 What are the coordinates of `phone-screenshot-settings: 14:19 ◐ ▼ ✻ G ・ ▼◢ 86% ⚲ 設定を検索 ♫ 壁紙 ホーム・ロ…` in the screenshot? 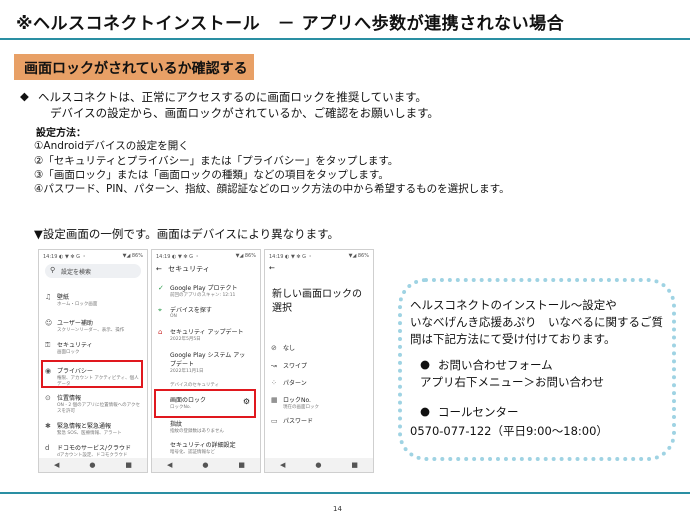 It's located at (93, 361).